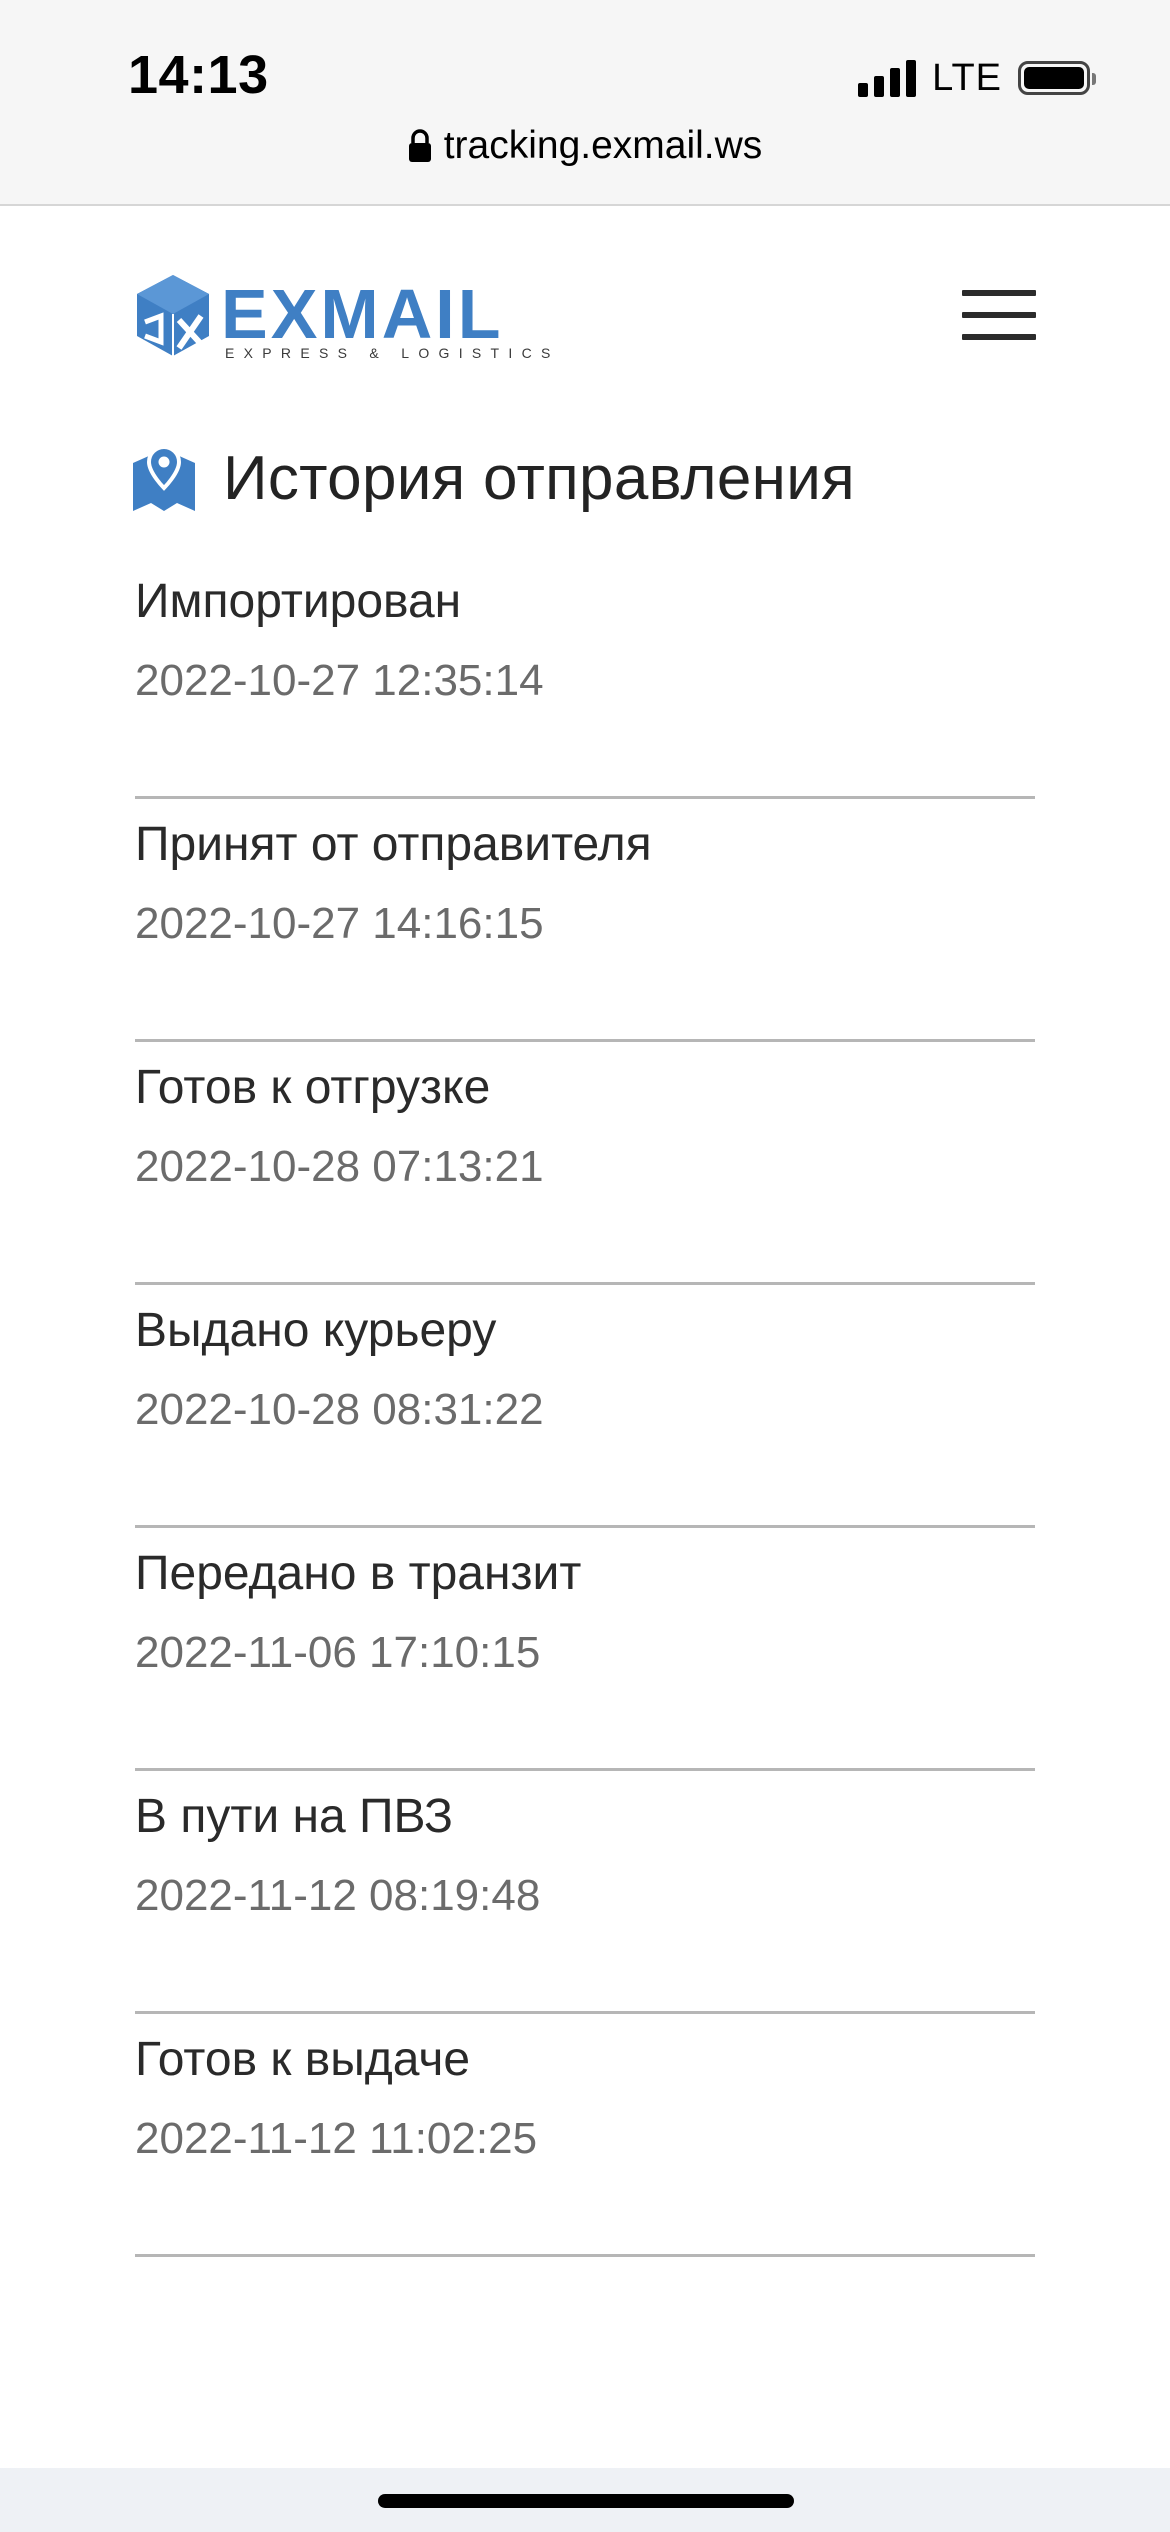 This screenshot has width=1170, height=2532. I want to click on network-label: LTE, so click(967, 77).